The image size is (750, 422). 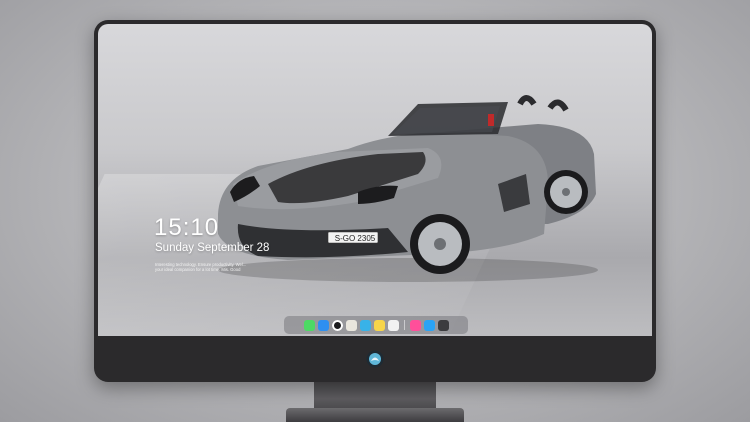 I want to click on monitor-stand-base, so click(x=375, y=415).